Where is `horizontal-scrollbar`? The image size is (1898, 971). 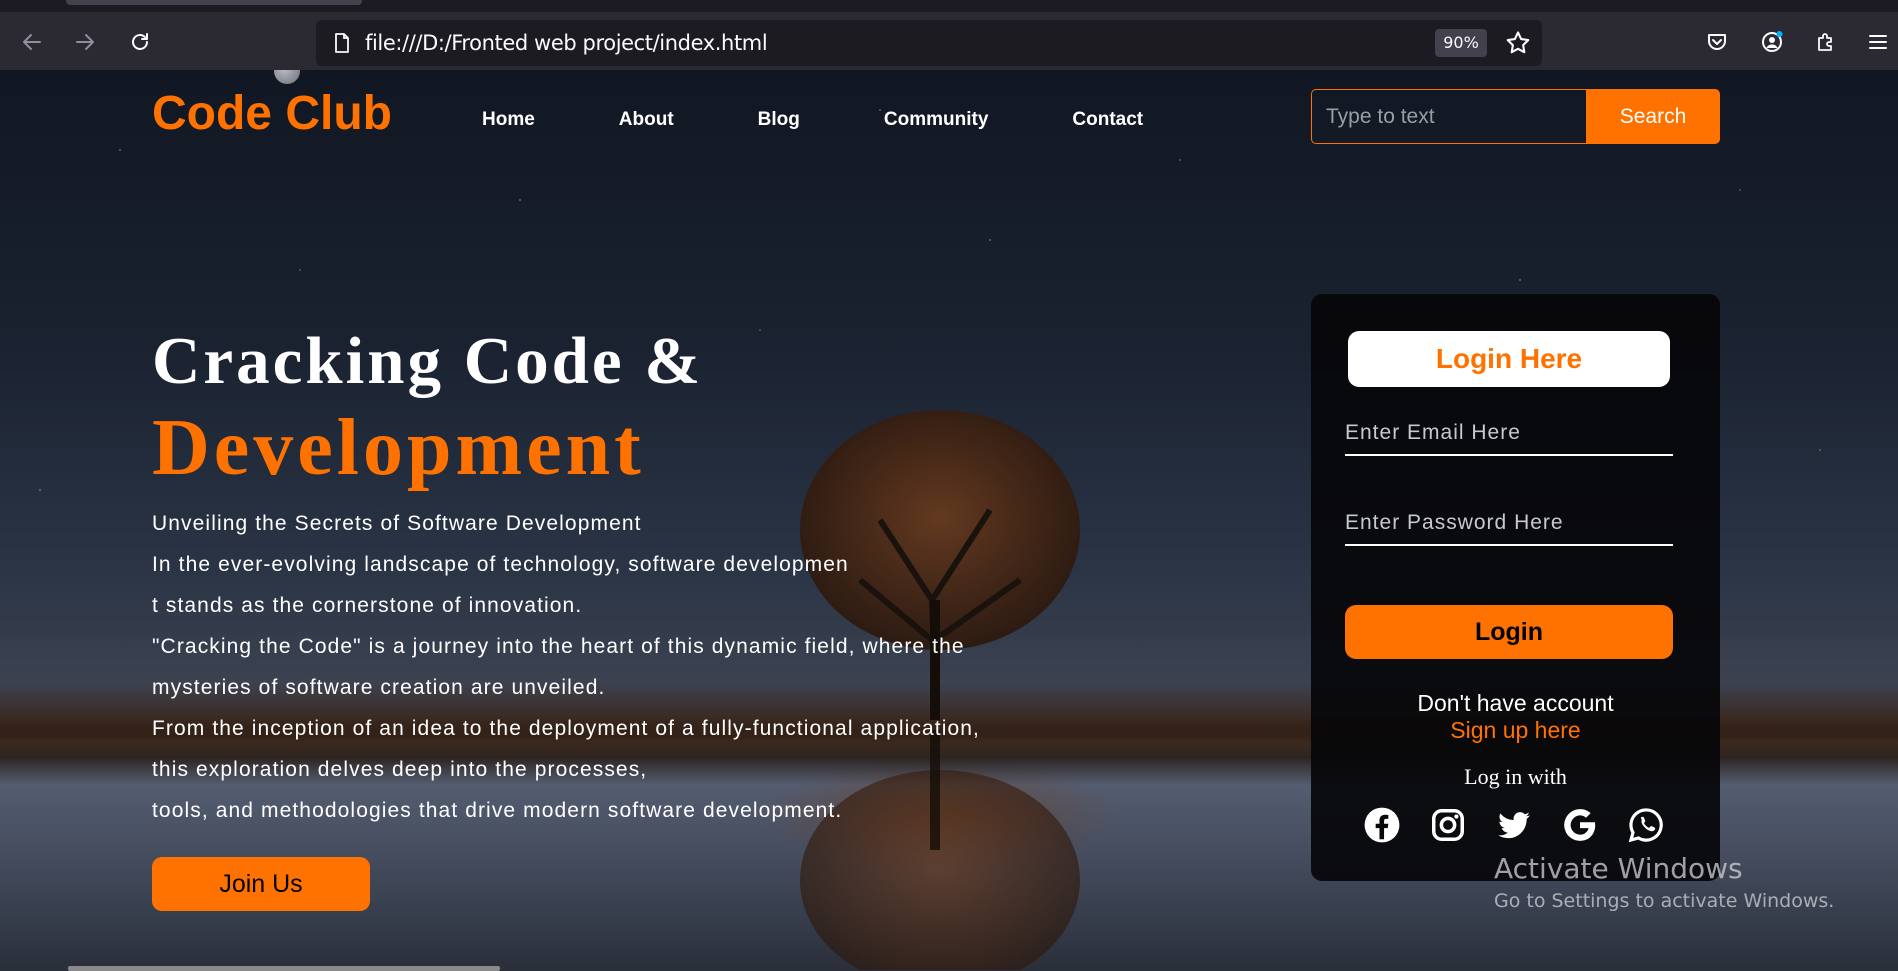 horizontal-scrollbar is located at coordinates (284, 968).